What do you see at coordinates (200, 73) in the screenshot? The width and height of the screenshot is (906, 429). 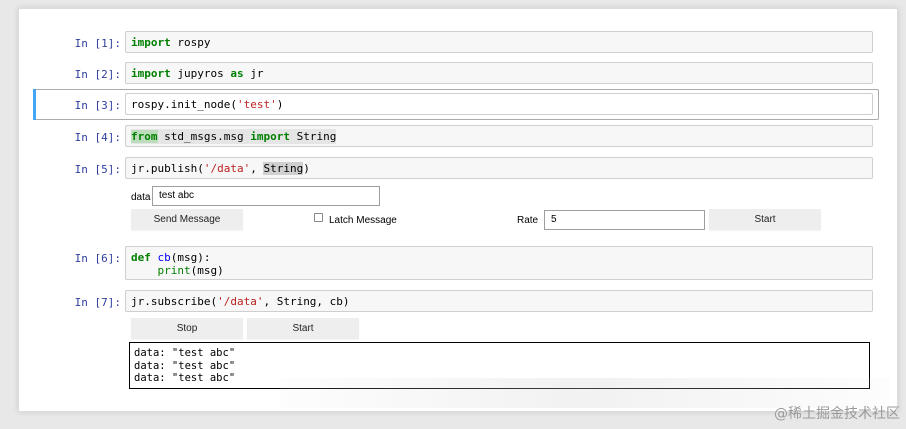 I see `code-text: jupyros` at bounding box center [200, 73].